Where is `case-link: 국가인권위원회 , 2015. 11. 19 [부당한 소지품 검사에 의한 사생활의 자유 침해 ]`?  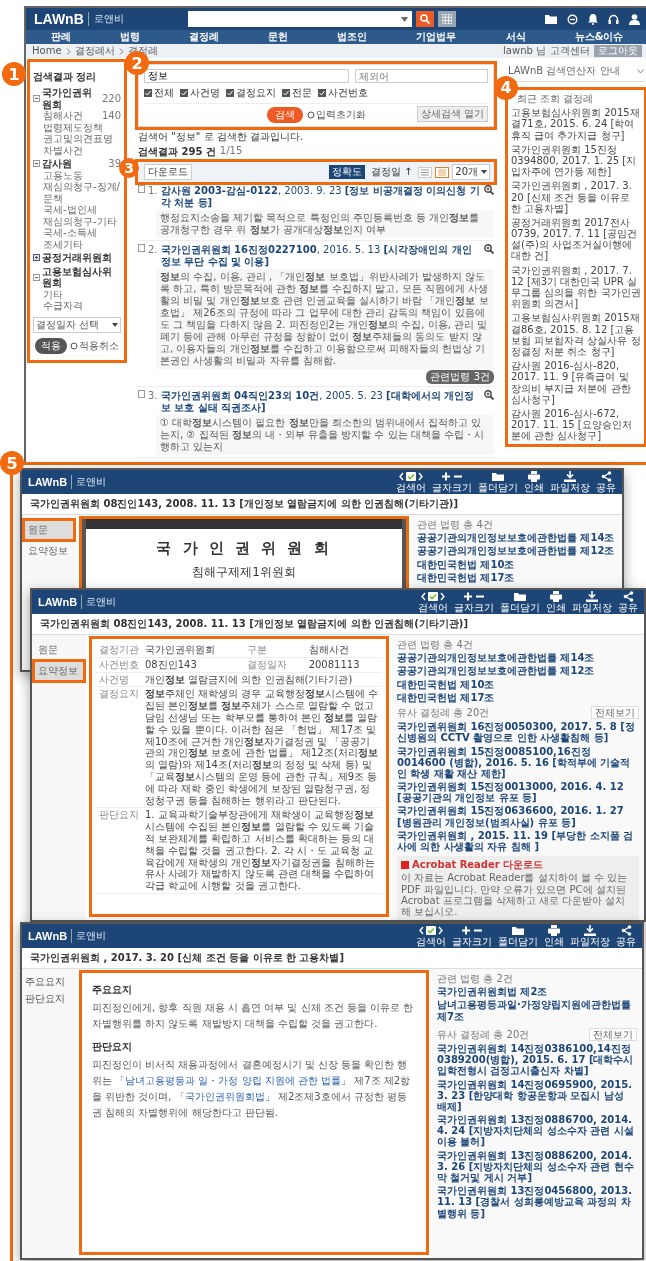 case-link: 국가인권위원회 , 2015. 11. 19 [부당한 소지품 검사에 의한 사생활의 자유 침해 ] is located at coordinates (518, 841).